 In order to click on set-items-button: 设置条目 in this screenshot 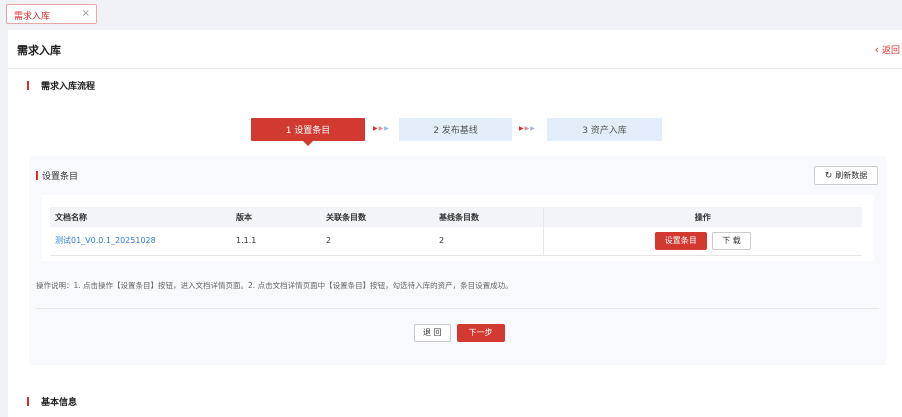, I will do `click(680, 240)`.